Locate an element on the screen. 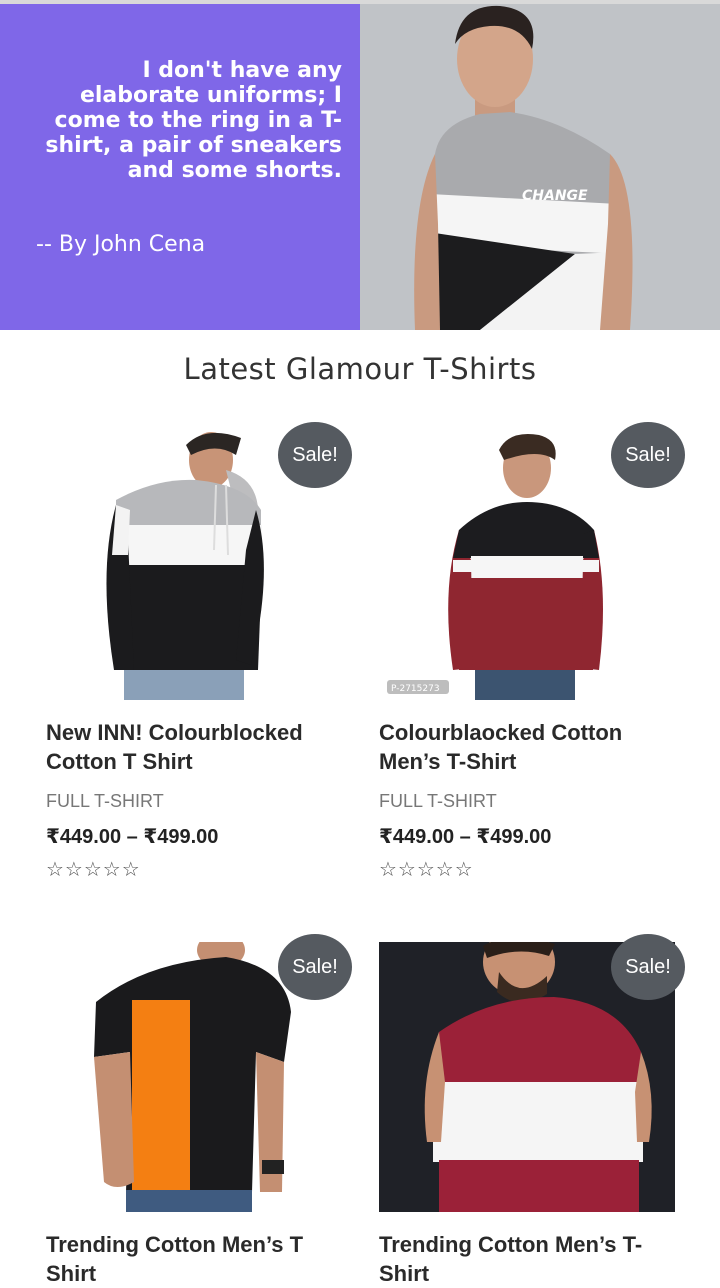 Image resolution: width=720 pixels, height=1288 pixels. quote-author: -- By John Cena is located at coordinates (121, 244).